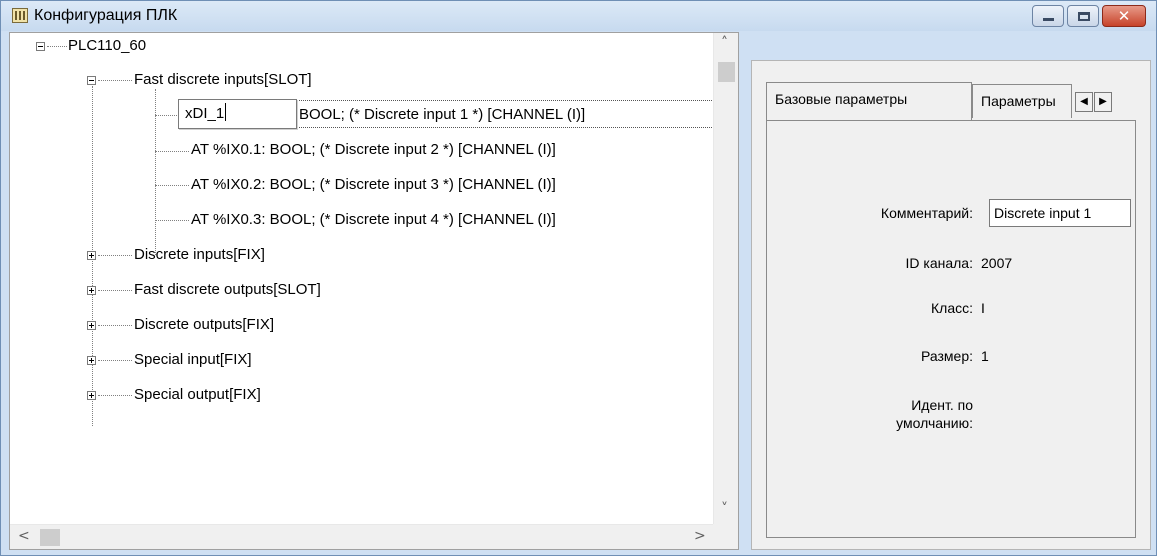 The width and height of the screenshot is (1157, 556). I want to click on comment-input: Discrete input 1, so click(1060, 213).